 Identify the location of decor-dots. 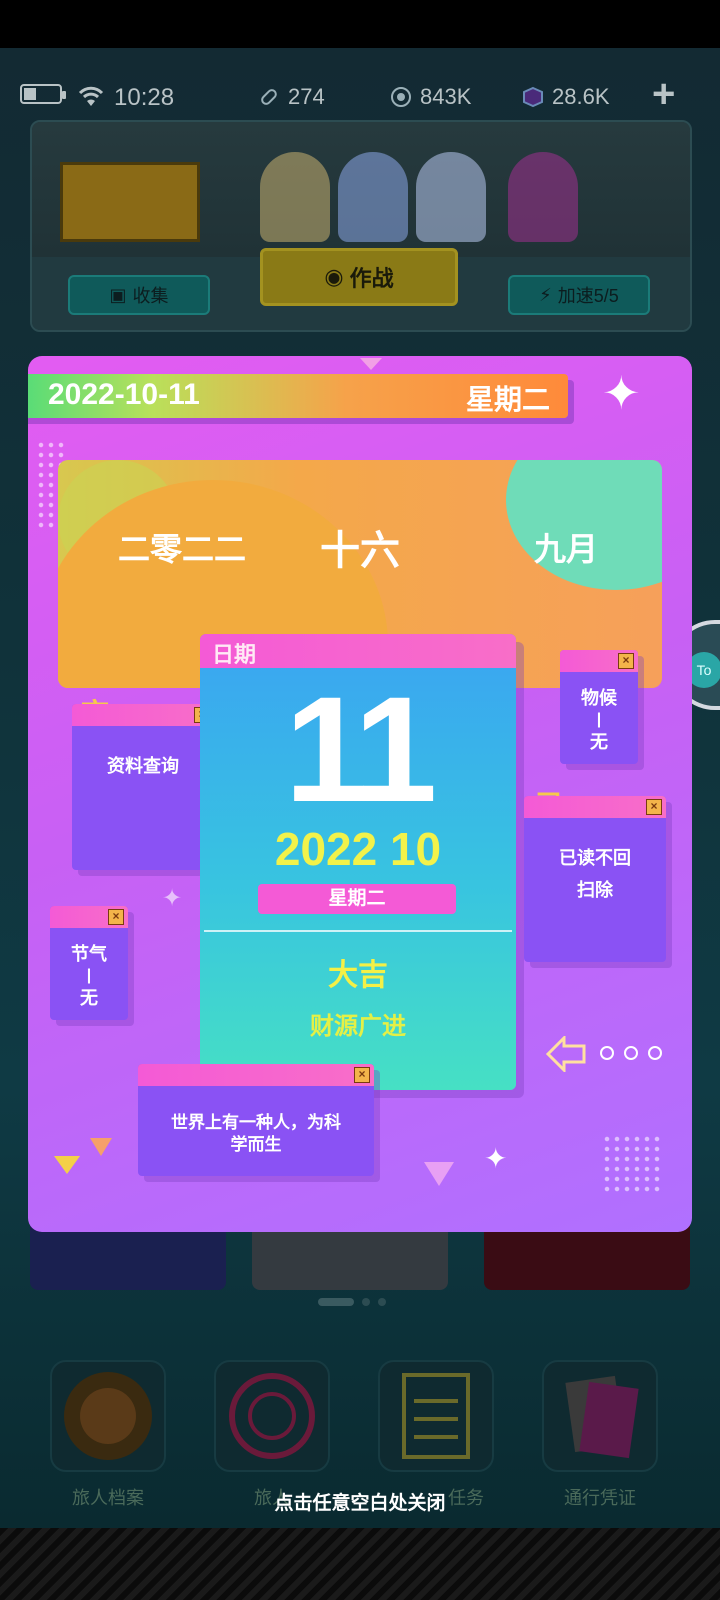
(632, 1164).